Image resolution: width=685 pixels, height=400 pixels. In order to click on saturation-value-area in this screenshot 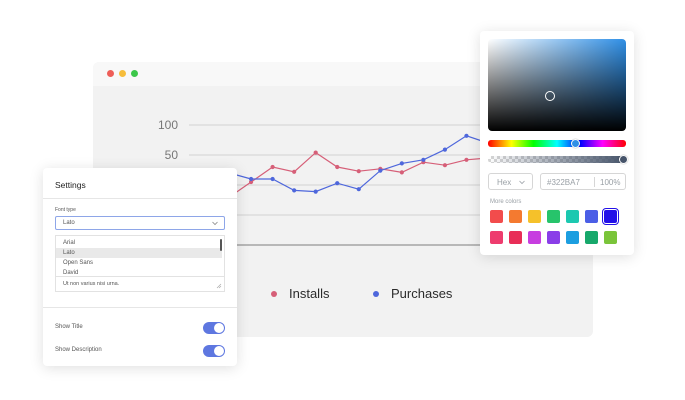, I will do `click(557, 85)`.